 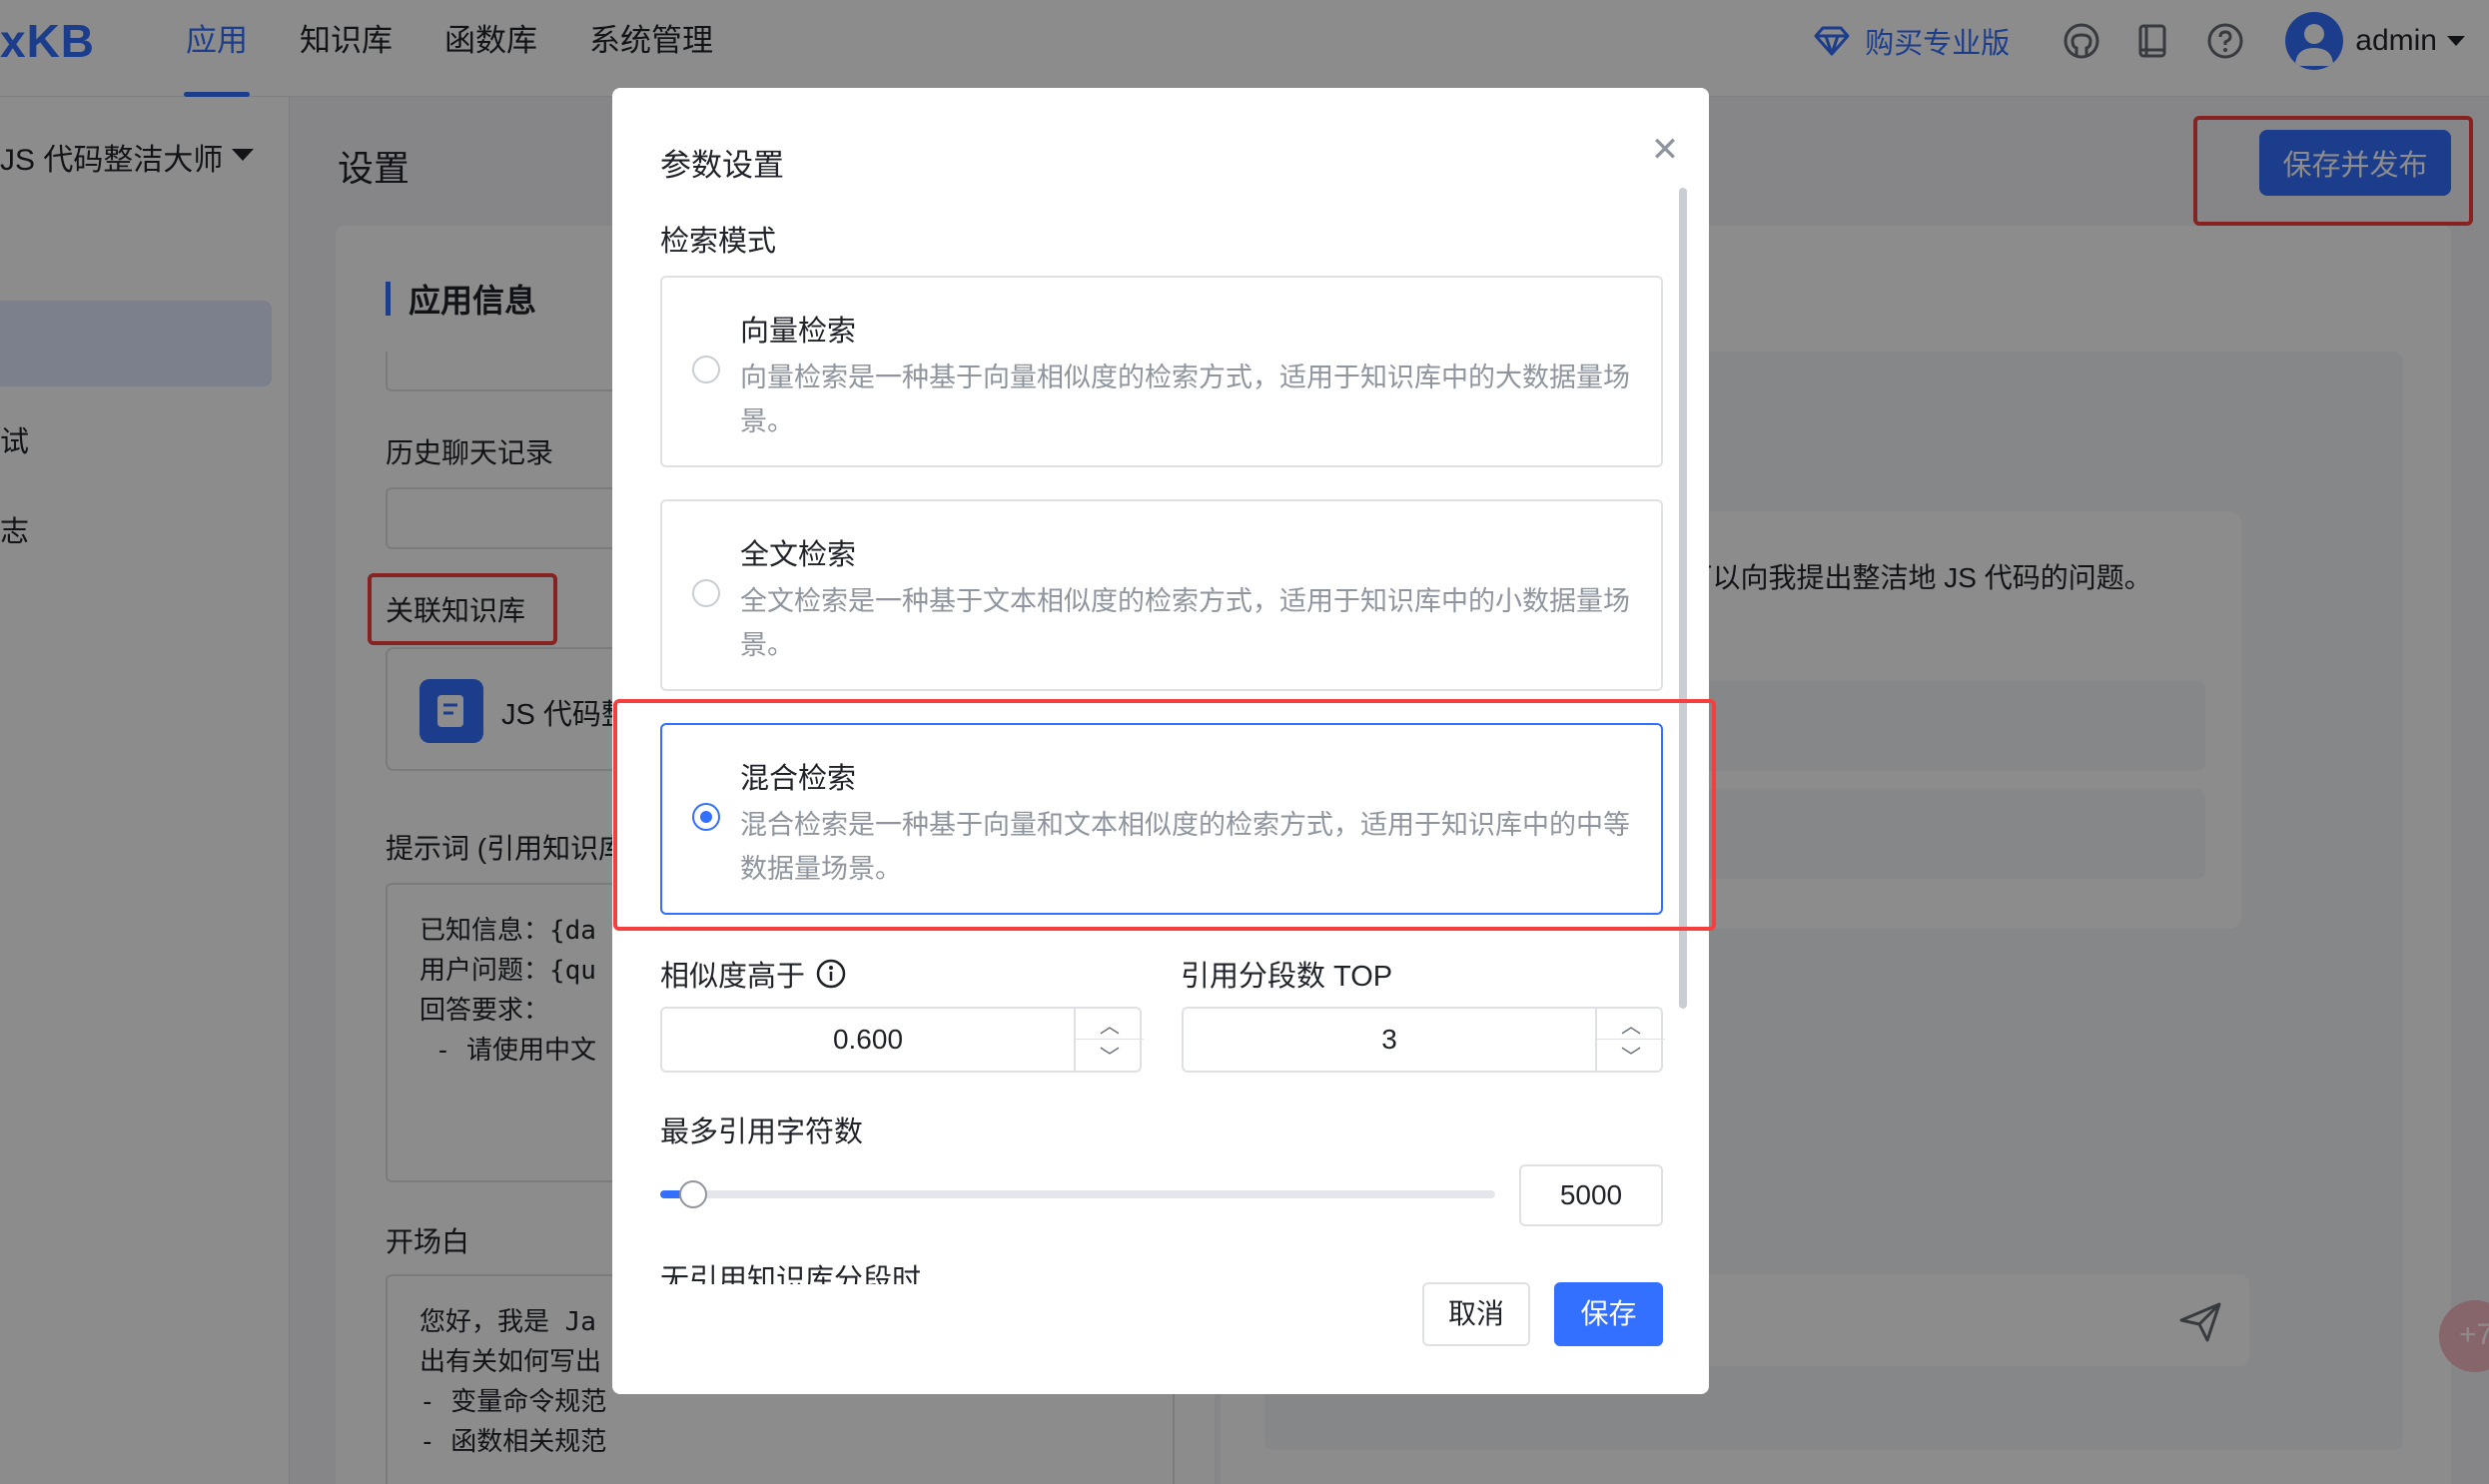 I want to click on option-desc: 混合检索是一种基于向量和文本相似度的检索方式，适用于知识库中的中等数据量场景。, so click(x=1185, y=847).